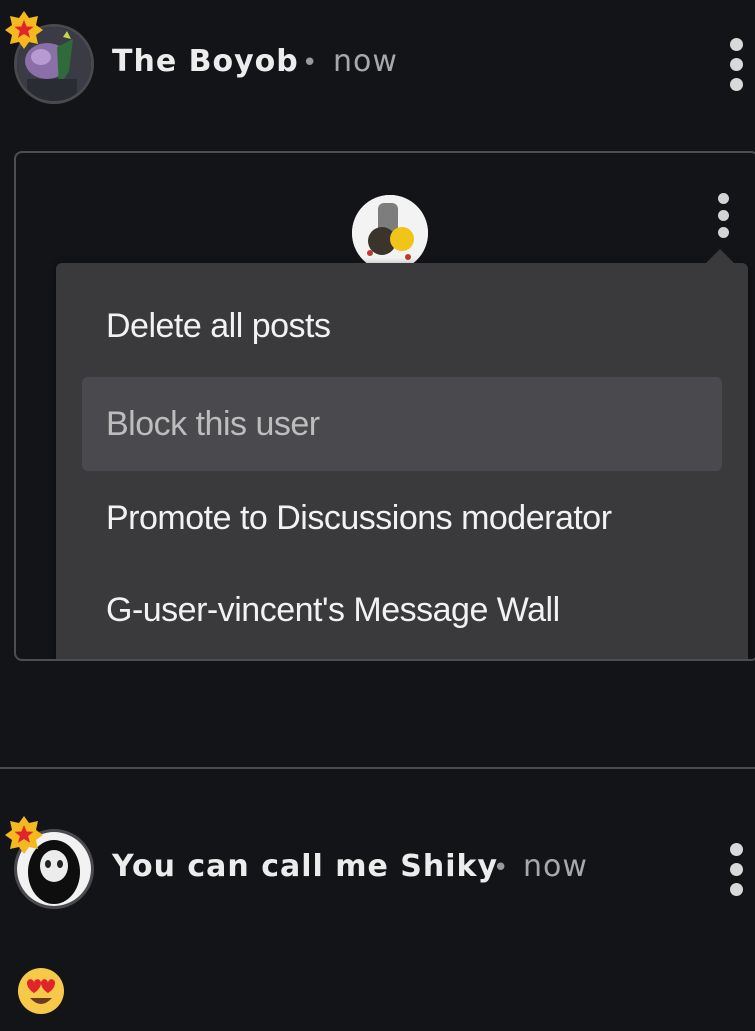  I want to click on user-avatar, so click(390, 233).